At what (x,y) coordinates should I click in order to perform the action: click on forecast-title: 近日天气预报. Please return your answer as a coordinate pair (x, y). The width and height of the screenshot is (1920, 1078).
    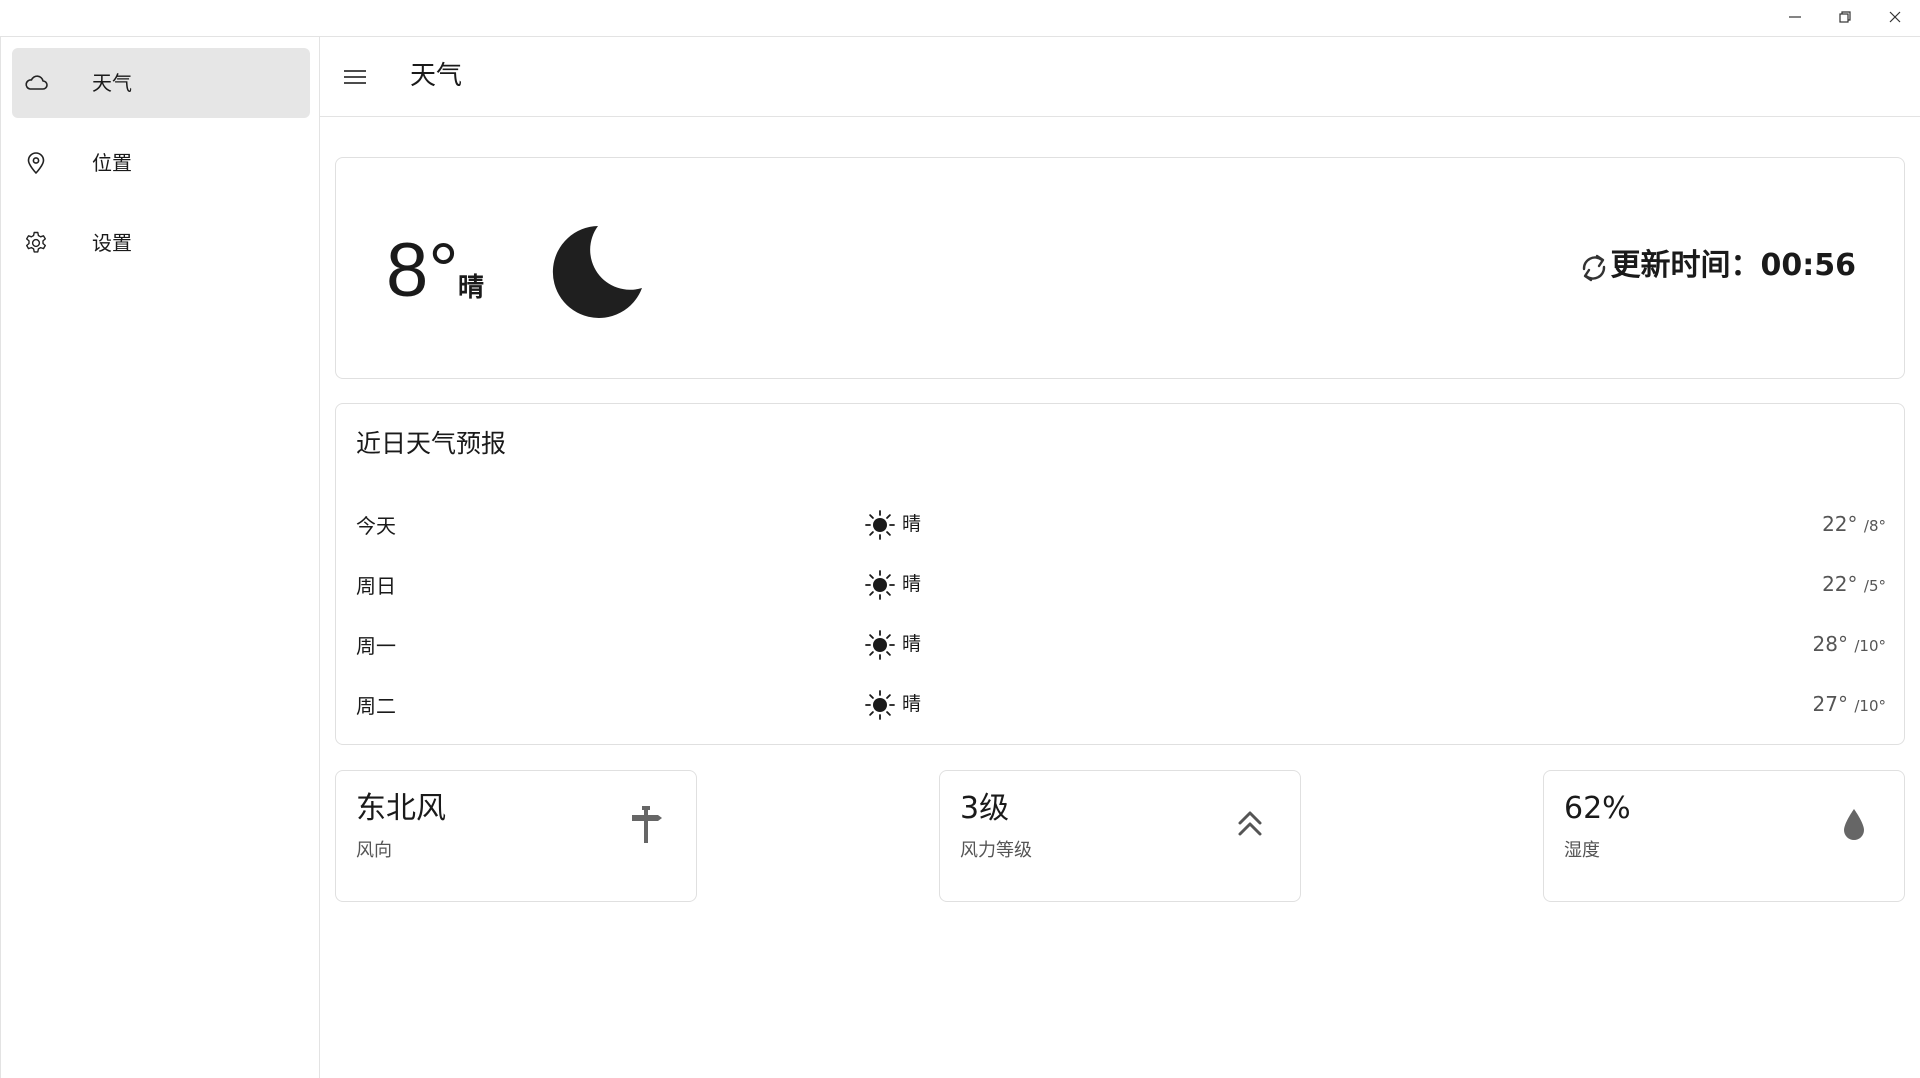
    Looking at the image, I should click on (431, 443).